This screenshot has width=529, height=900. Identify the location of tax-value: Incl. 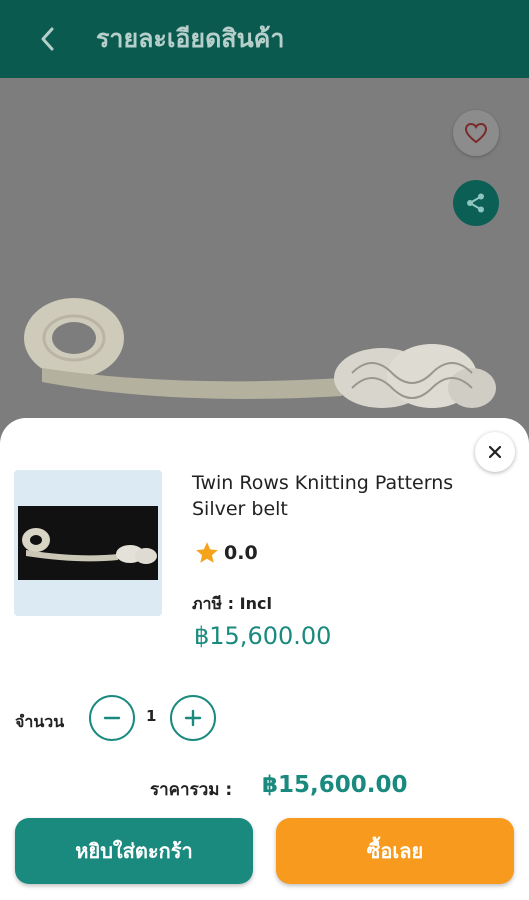
(255, 603).